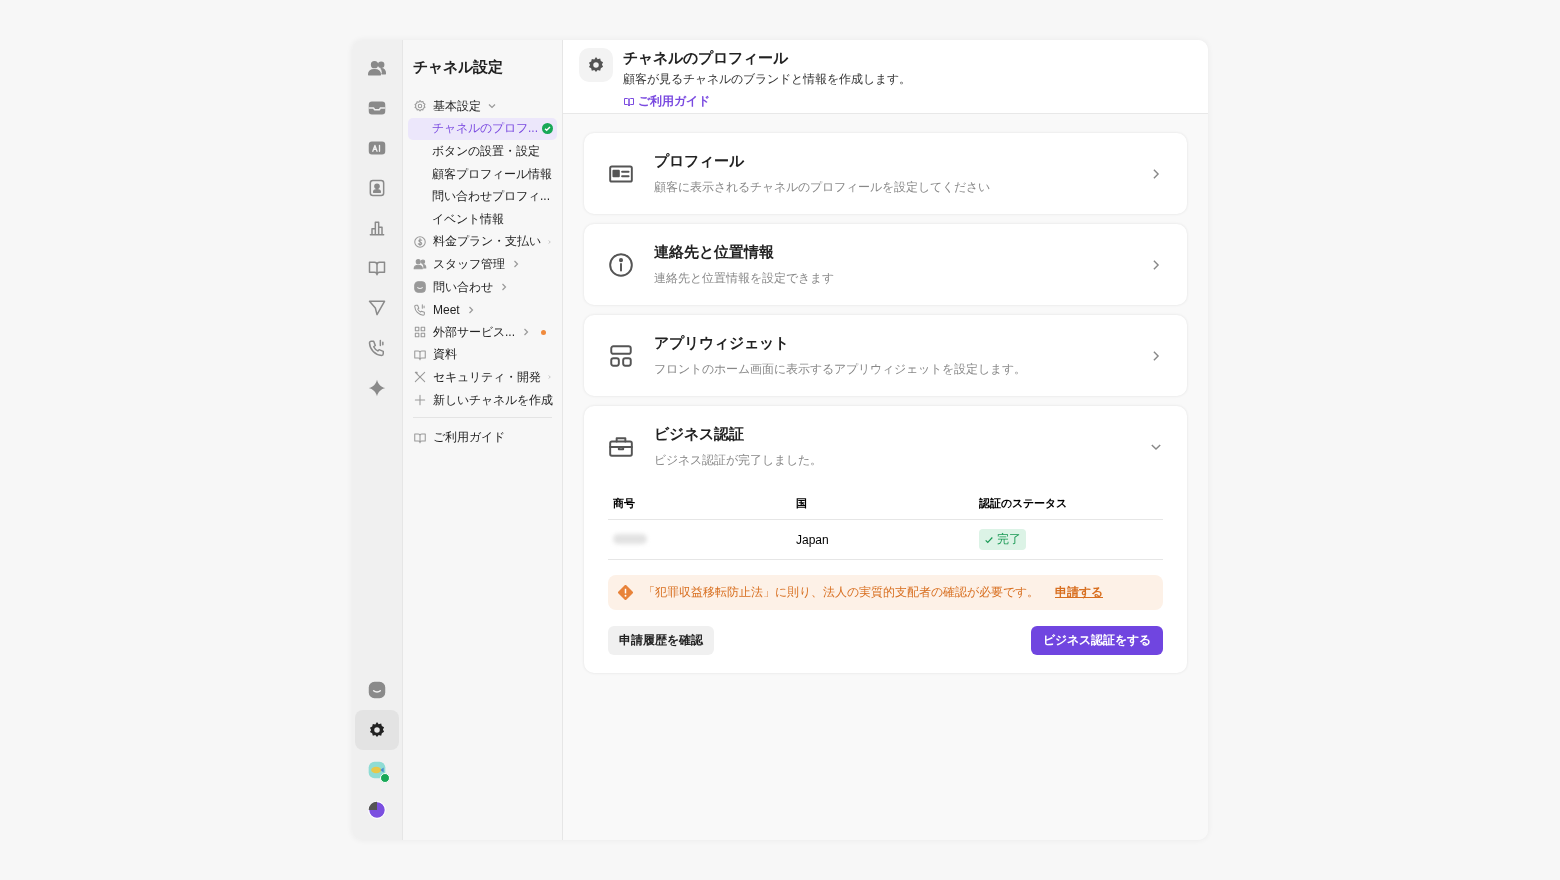 This screenshot has width=1560, height=880. Describe the element at coordinates (621, 355) in the screenshot. I see `widget-icon` at that location.